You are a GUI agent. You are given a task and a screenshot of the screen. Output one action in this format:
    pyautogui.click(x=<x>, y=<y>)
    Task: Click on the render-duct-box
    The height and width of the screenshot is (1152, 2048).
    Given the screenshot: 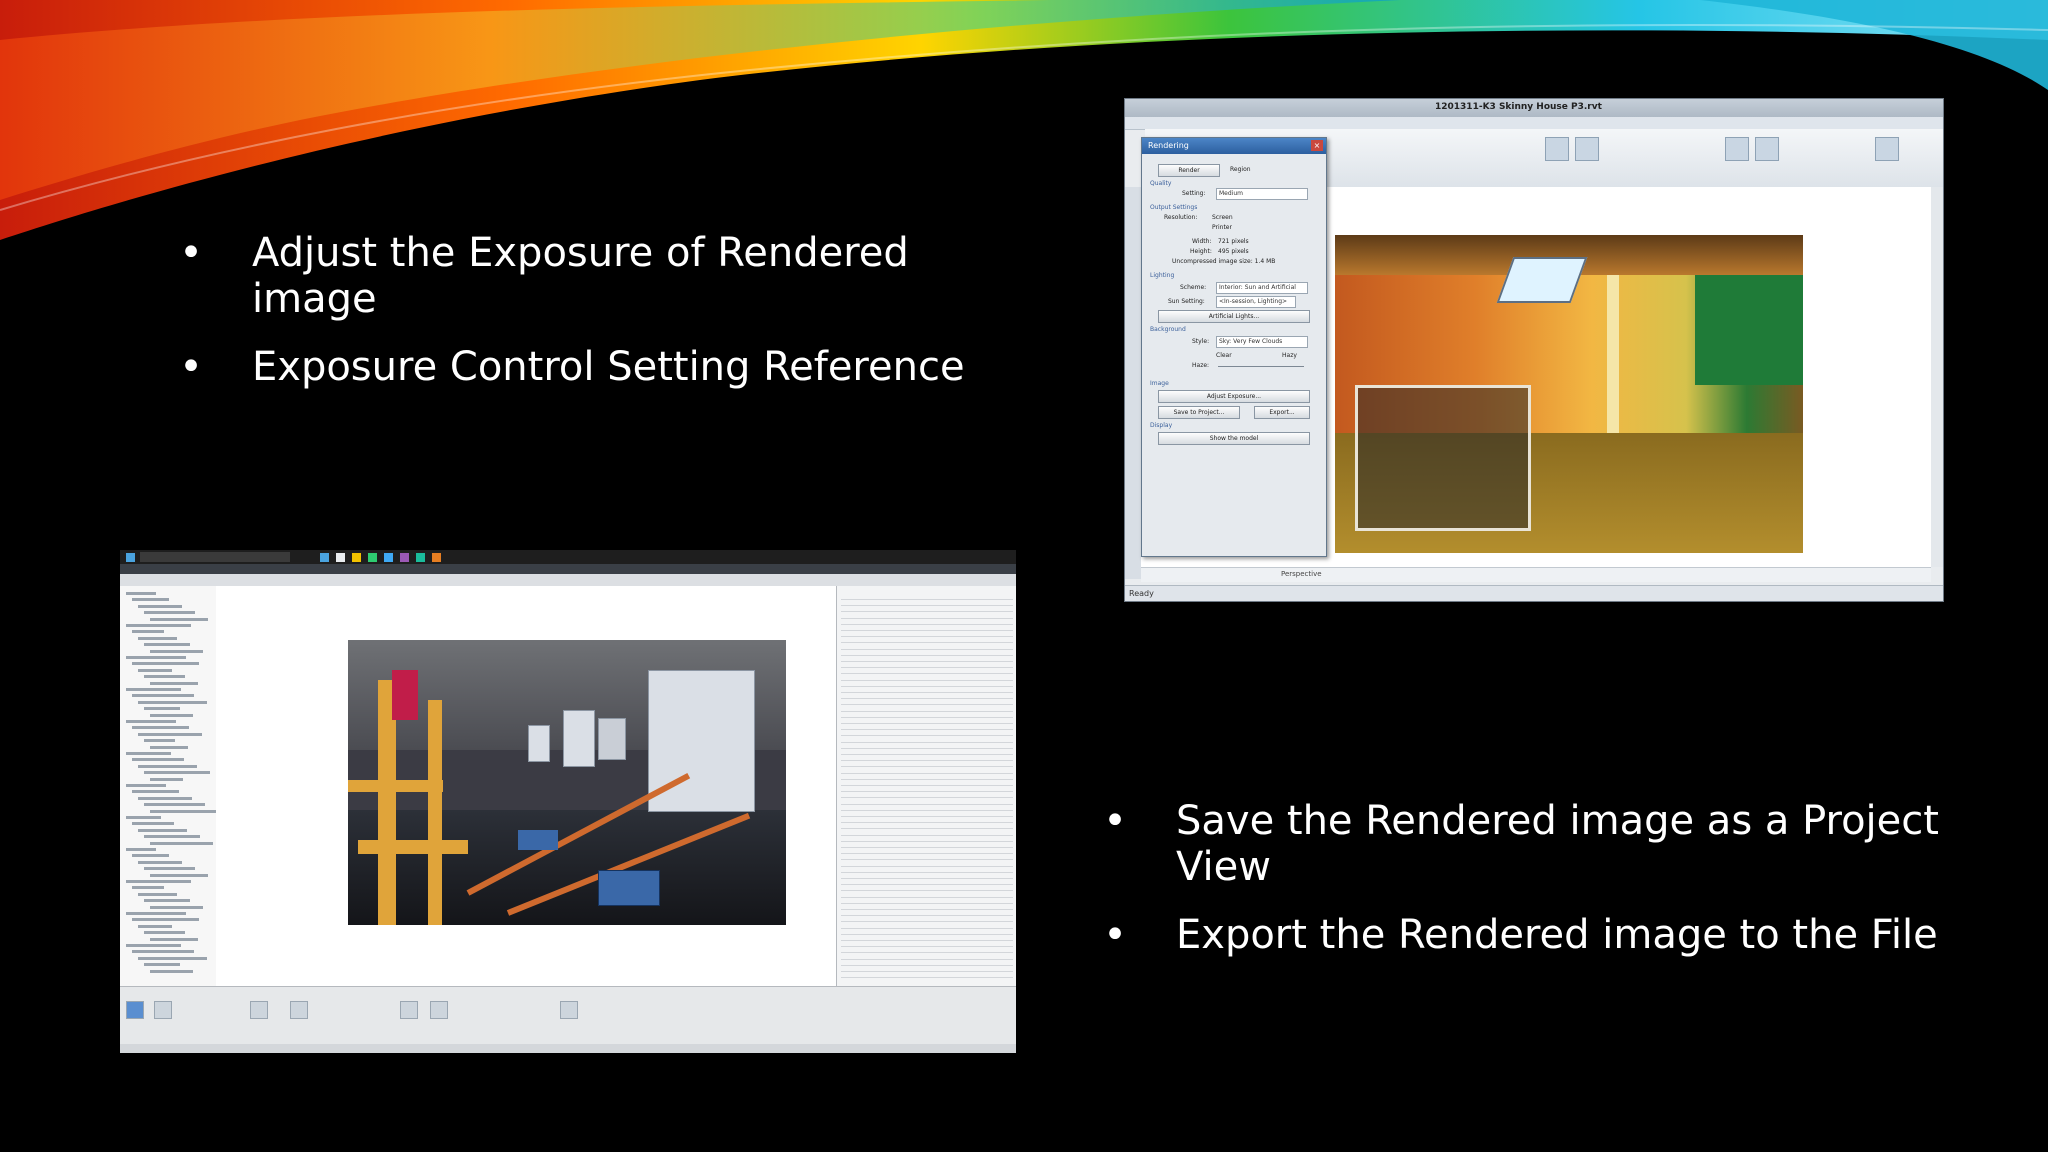 What is the action you would take?
    pyautogui.click(x=612, y=739)
    